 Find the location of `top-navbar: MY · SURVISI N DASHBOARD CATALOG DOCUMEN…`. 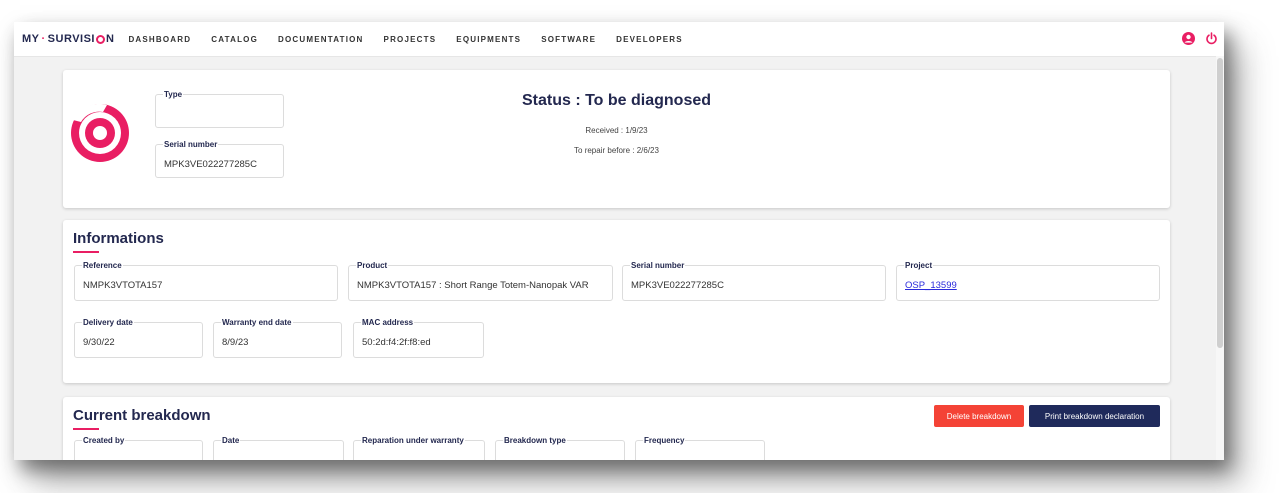

top-navbar: MY · SURVISI N DASHBOARD CATALOG DOCUMEN… is located at coordinates (619, 39).